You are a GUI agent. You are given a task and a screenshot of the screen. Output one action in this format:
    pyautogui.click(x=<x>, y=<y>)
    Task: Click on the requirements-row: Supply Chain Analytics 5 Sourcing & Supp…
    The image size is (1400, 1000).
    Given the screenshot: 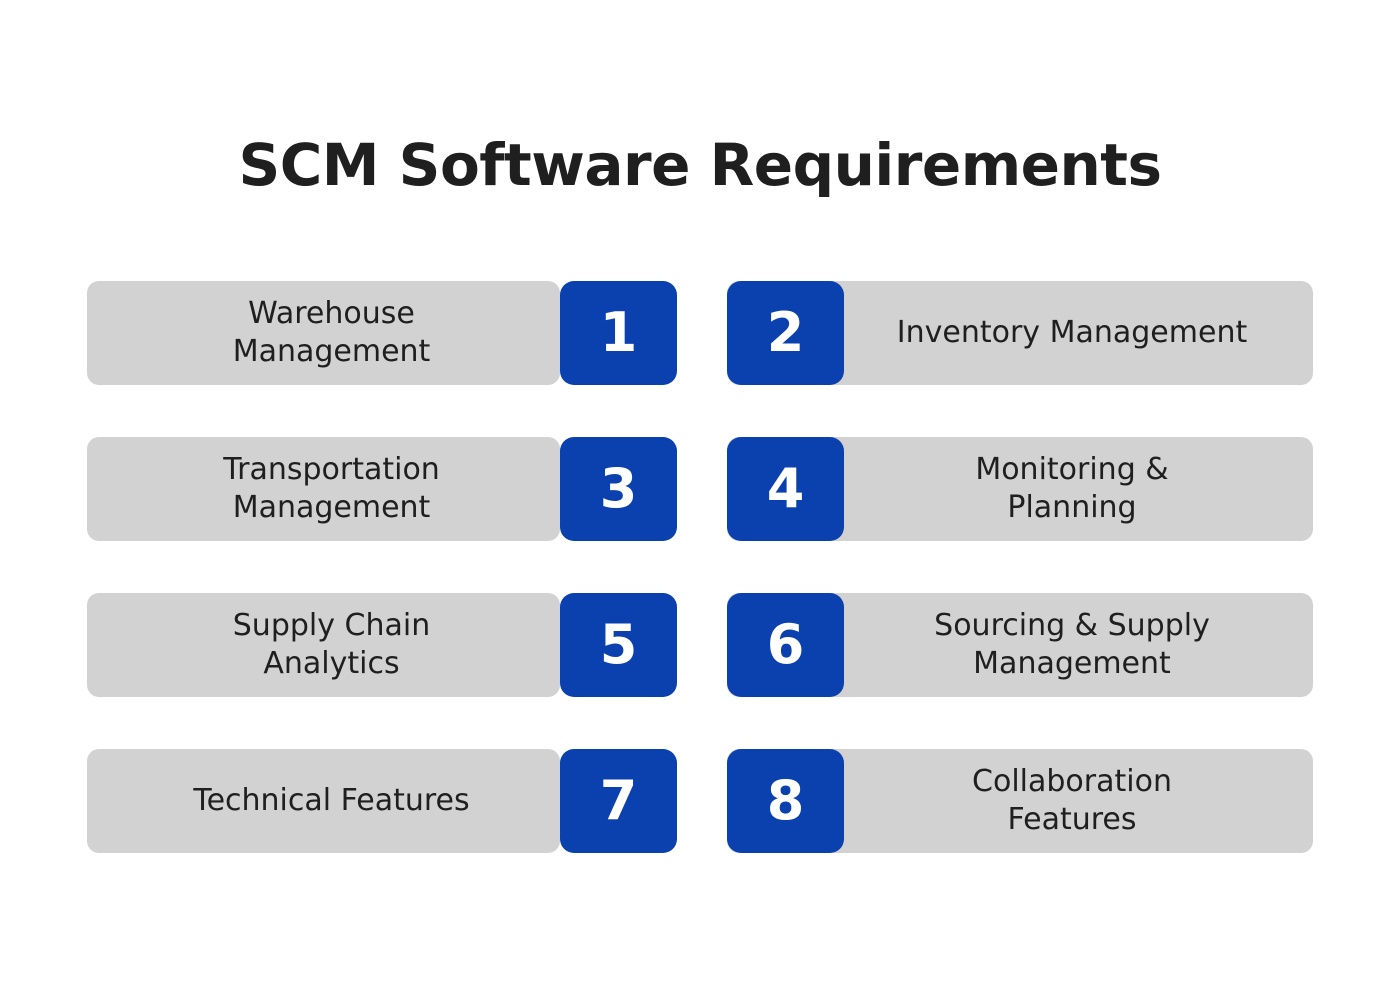 What is the action you would take?
    pyautogui.click(x=700, y=645)
    